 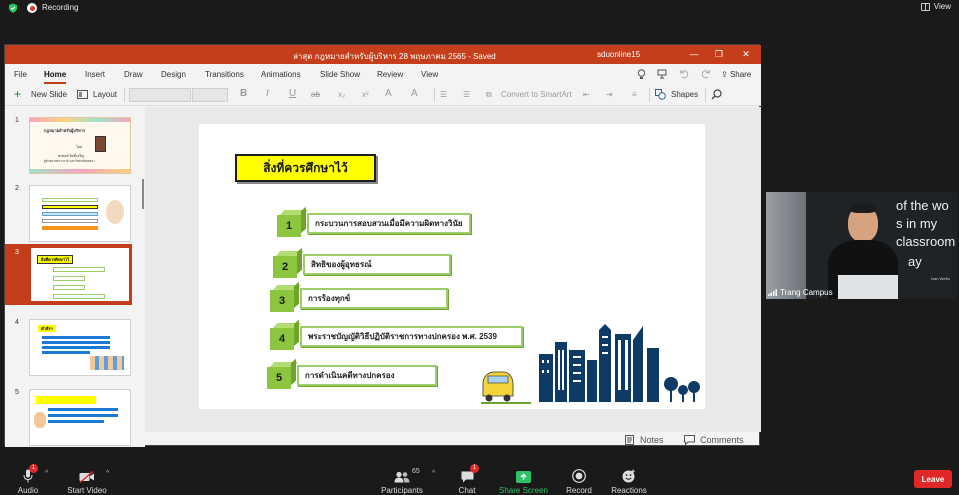 I want to click on thumb-number: 4, so click(x=17, y=322).